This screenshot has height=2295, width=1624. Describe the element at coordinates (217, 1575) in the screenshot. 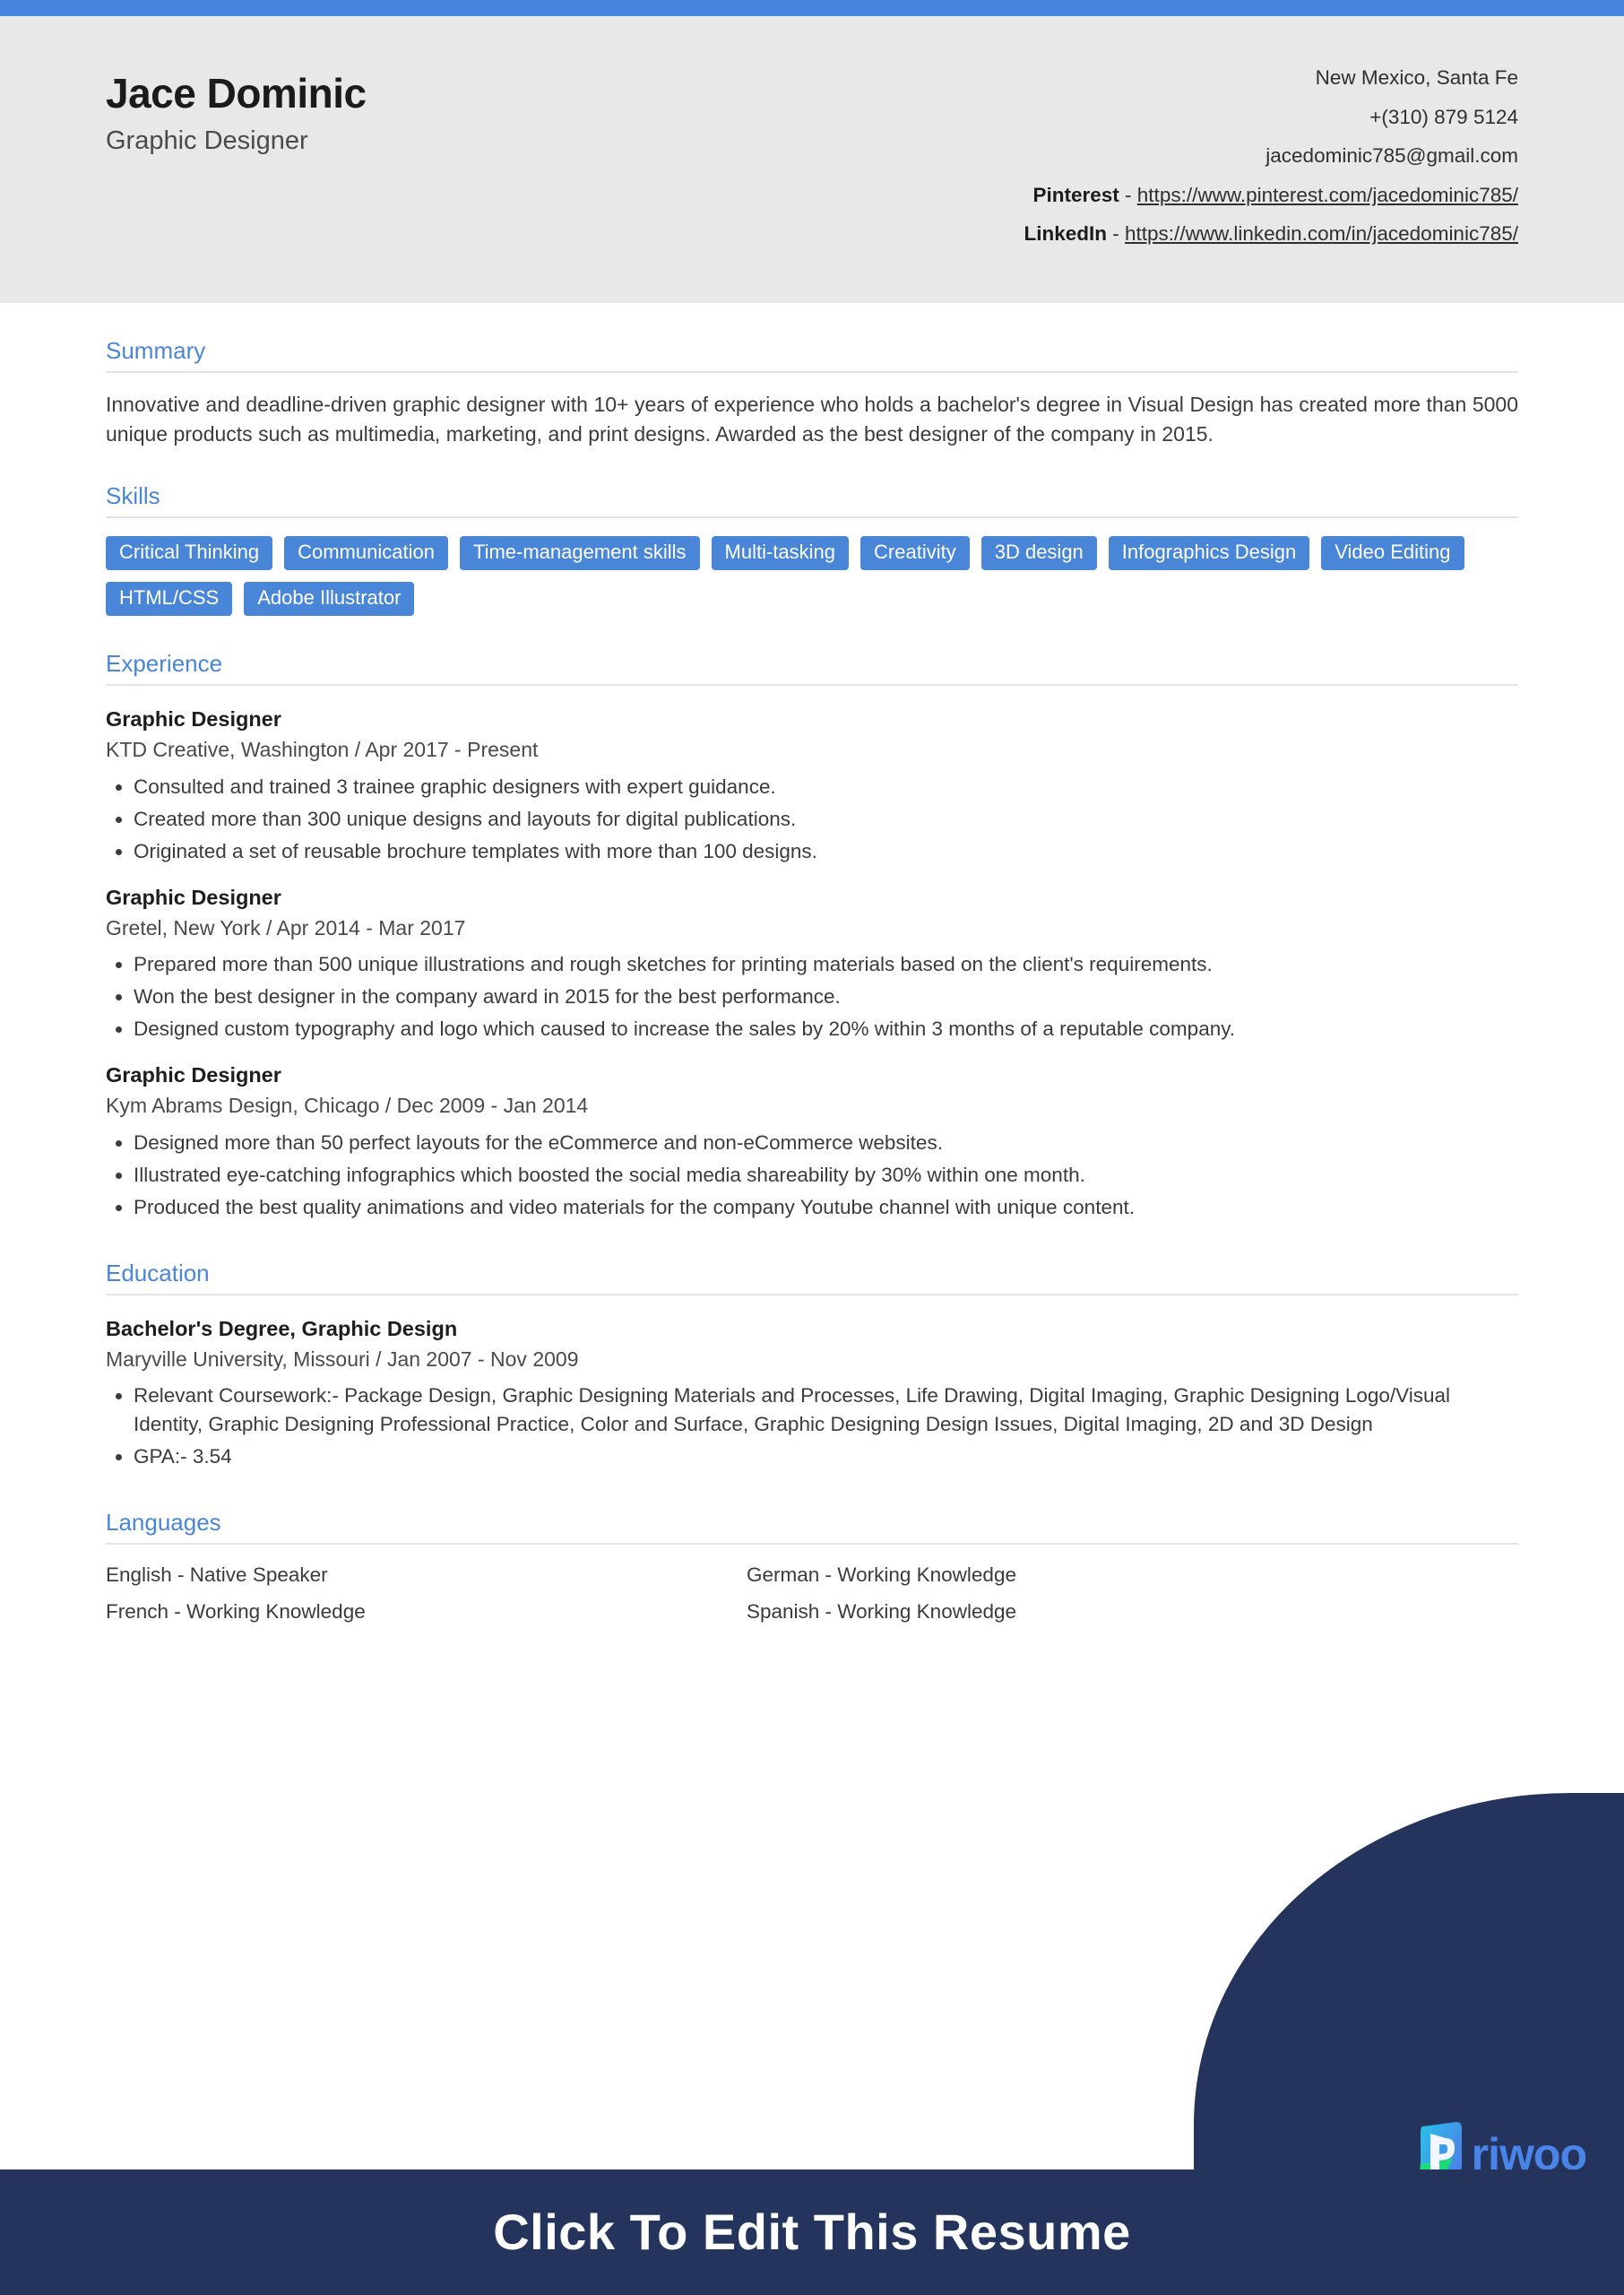

I see `language-item: English - Native Speaker` at that location.